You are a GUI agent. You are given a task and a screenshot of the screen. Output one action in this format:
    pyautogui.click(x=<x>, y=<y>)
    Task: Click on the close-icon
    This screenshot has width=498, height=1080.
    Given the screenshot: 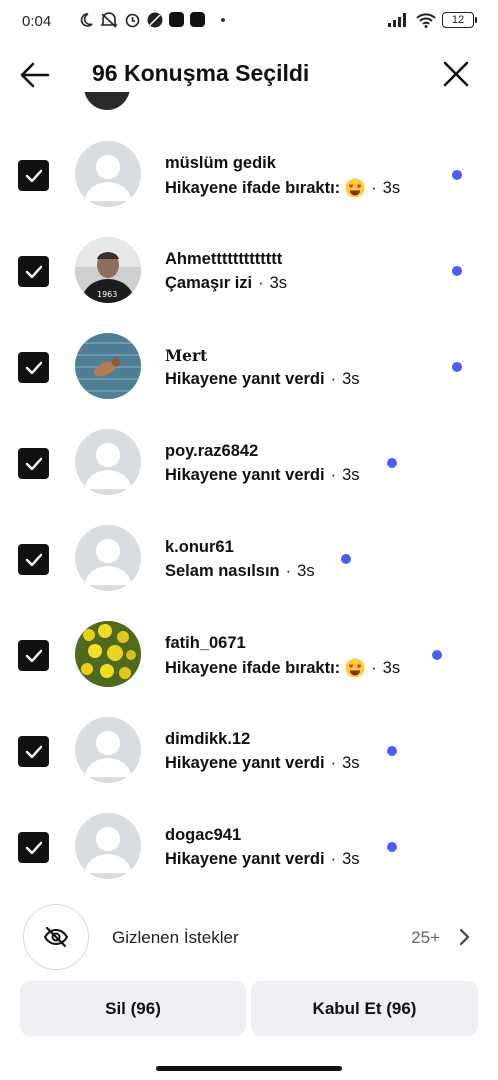 What is the action you would take?
    pyautogui.click(x=456, y=74)
    